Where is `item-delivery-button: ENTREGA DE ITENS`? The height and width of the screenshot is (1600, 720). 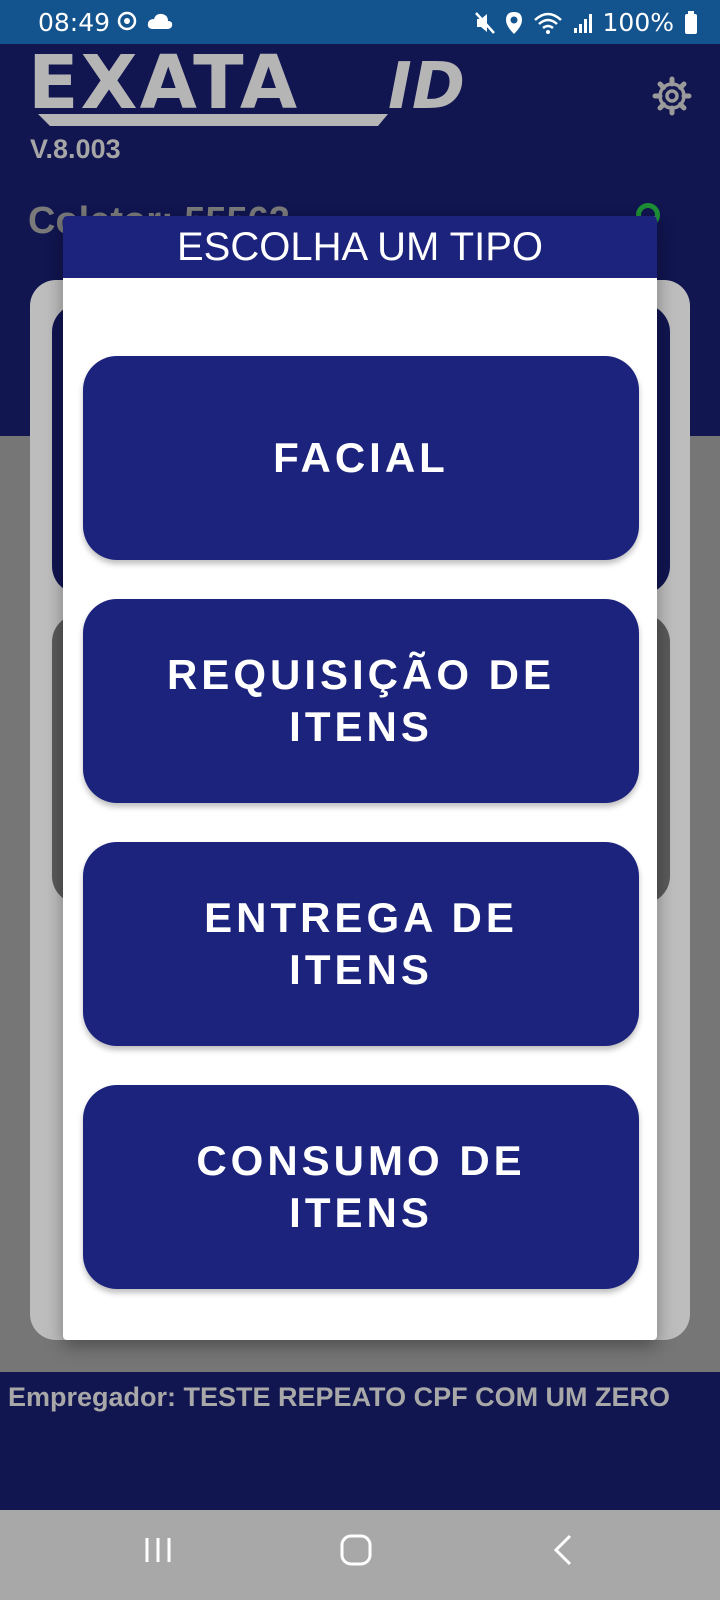
item-delivery-button: ENTREGA DE ITENS is located at coordinates (361, 944).